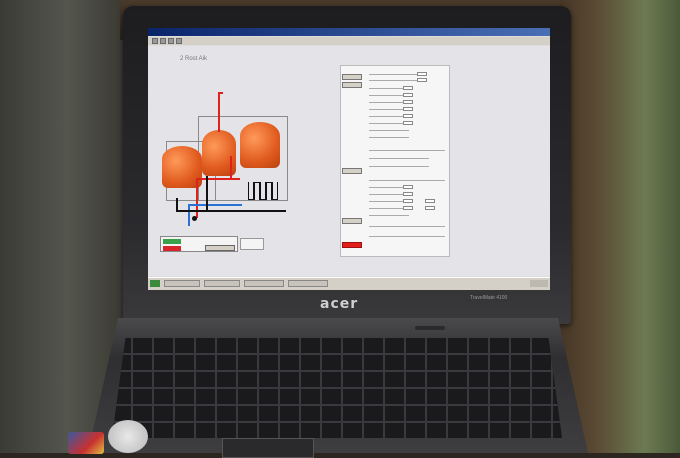 The image size is (680, 458). What do you see at coordinates (275, 191) in the screenshot?
I see `coil-segment` at bounding box center [275, 191].